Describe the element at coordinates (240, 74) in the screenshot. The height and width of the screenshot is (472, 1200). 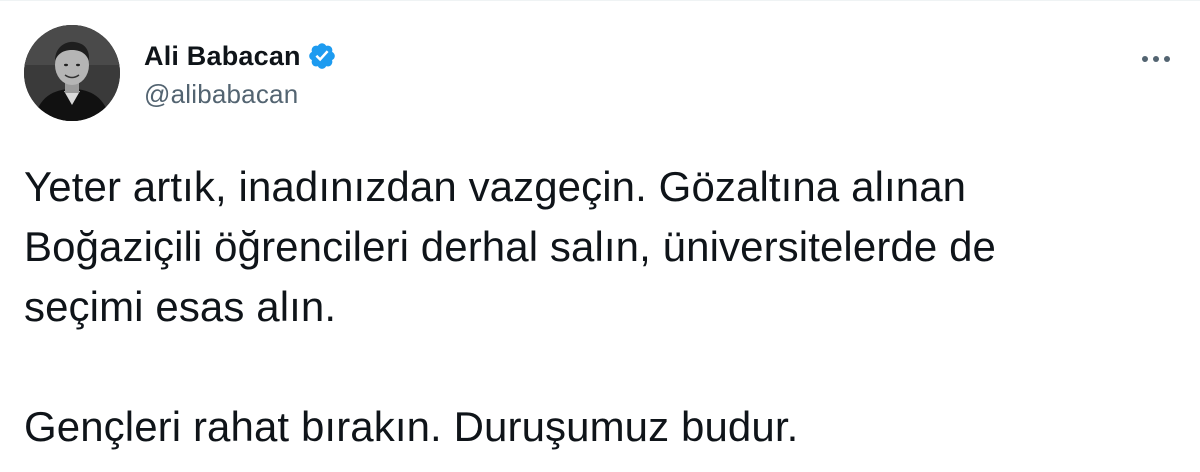
I see `author-identity: Ali Babacan @alibabacan` at that location.